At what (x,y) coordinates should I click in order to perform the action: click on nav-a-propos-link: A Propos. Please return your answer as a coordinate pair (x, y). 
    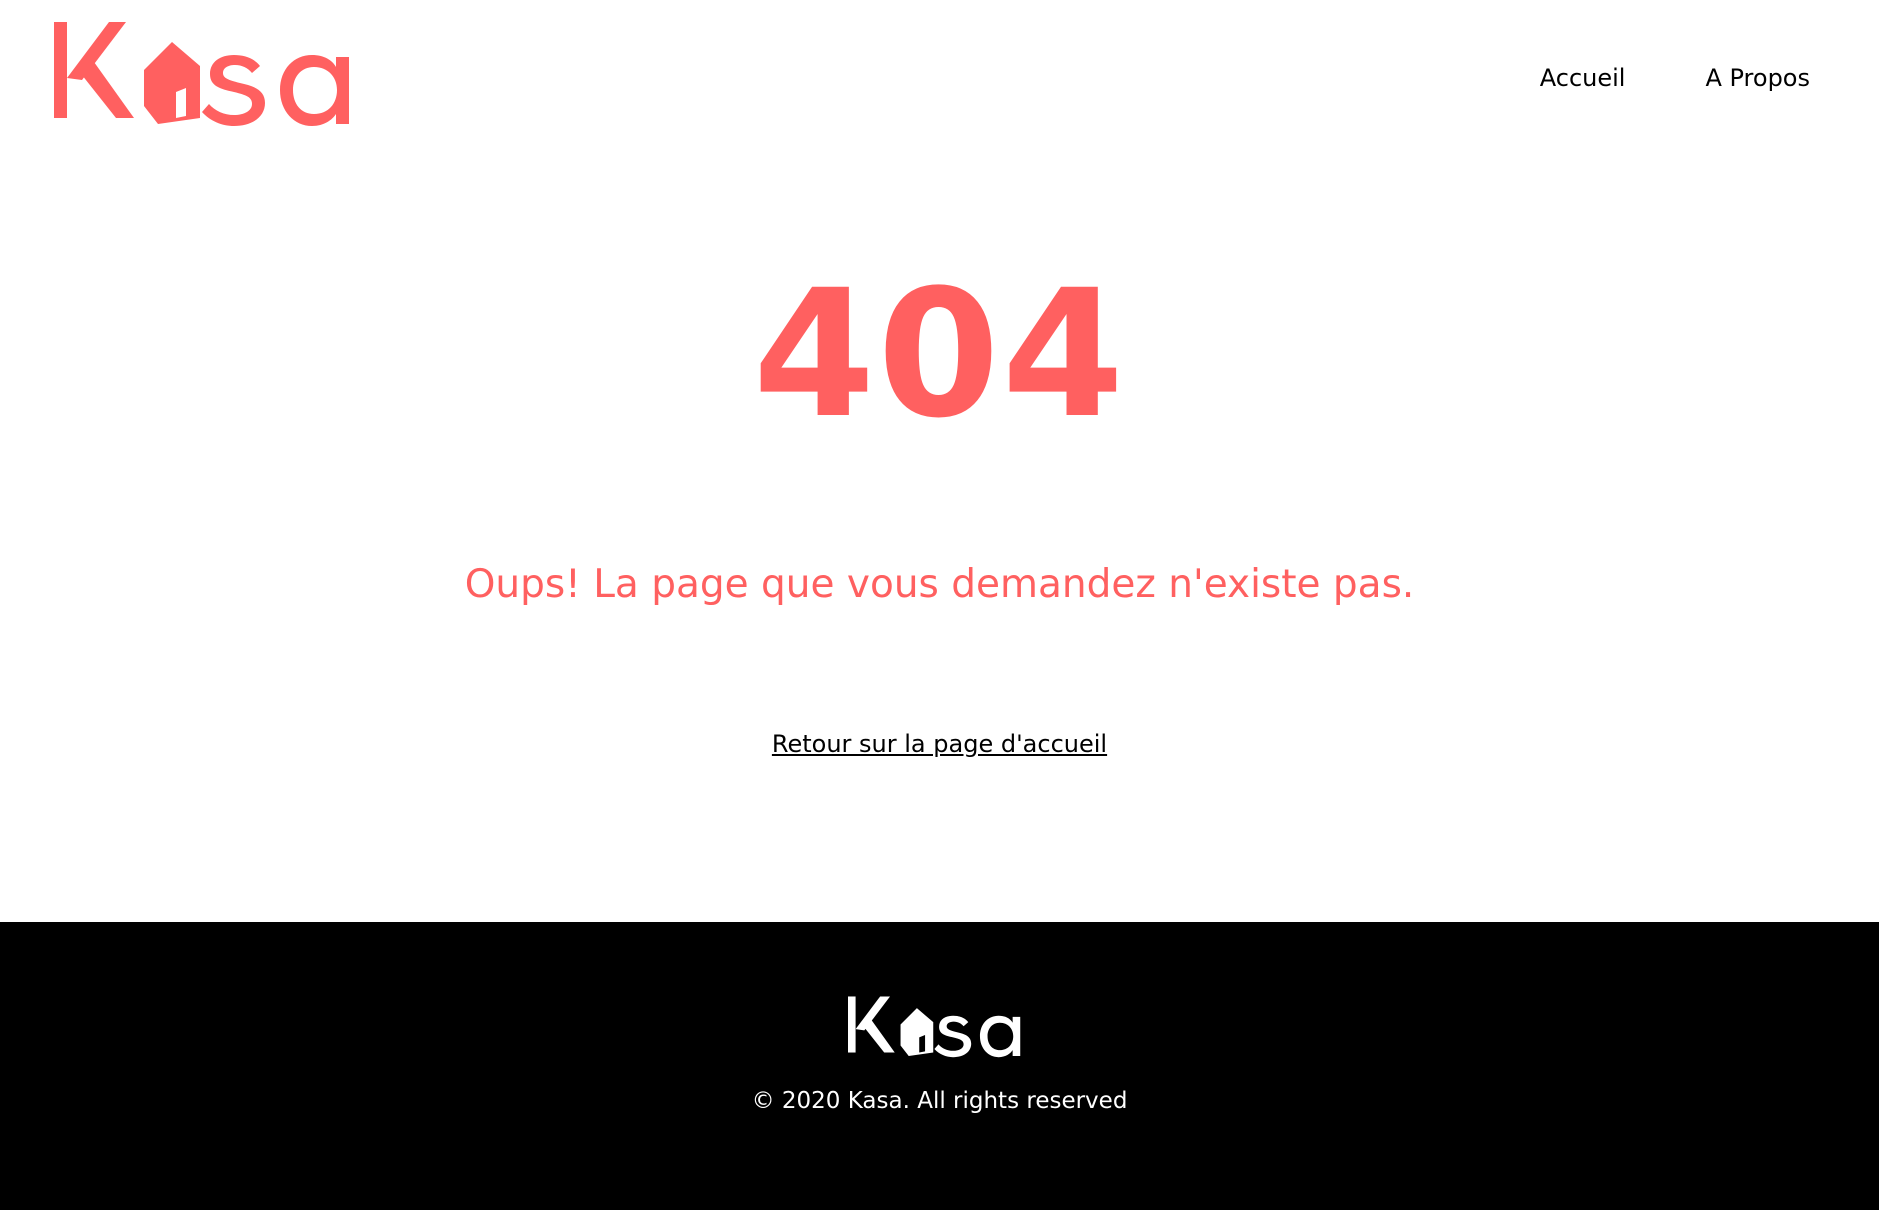
    Looking at the image, I should click on (1757, 78).